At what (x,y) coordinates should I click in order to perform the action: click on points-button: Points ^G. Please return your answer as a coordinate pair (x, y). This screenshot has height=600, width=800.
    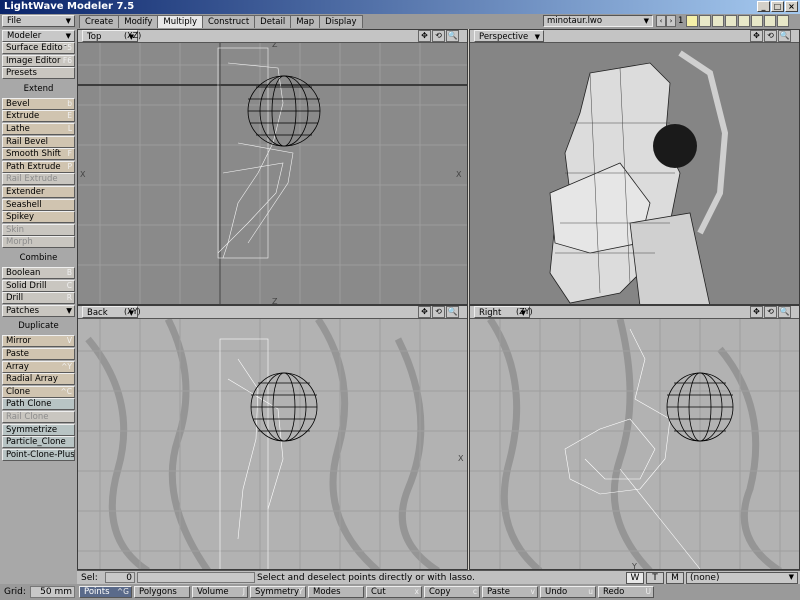
    Looking at the image, I should click on (105, 592).